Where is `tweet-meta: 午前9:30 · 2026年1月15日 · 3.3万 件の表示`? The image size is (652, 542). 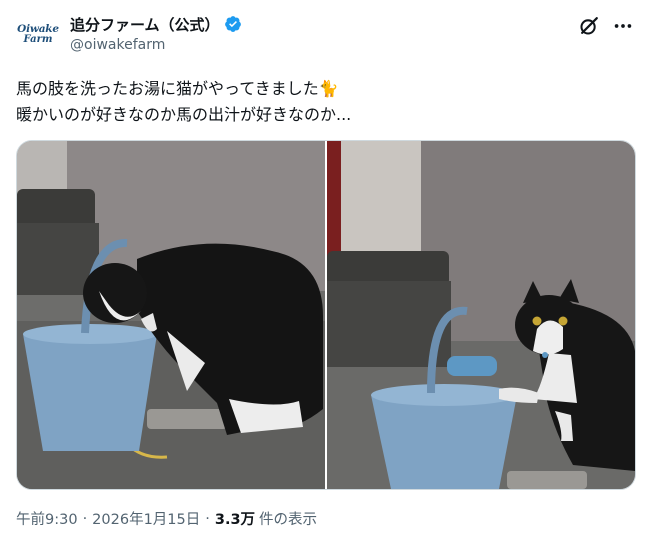
tweet-meta: 午前9:30 · 2026年1月15日 · 3.3万 件の表示 is located at coordinates (166, 518).